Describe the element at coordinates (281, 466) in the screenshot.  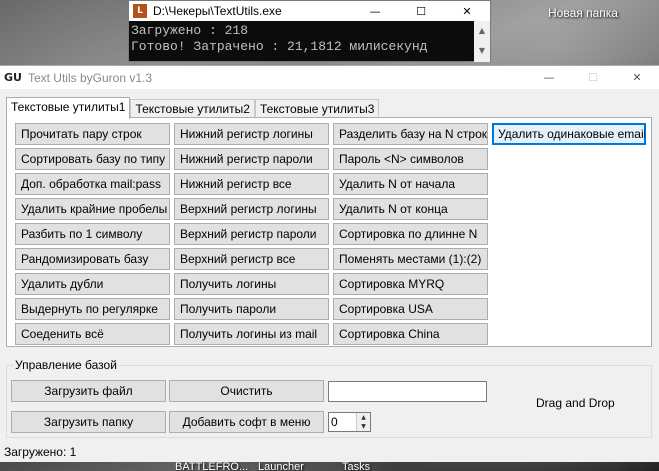
I see `taskbar-item: Launcher` at that location.